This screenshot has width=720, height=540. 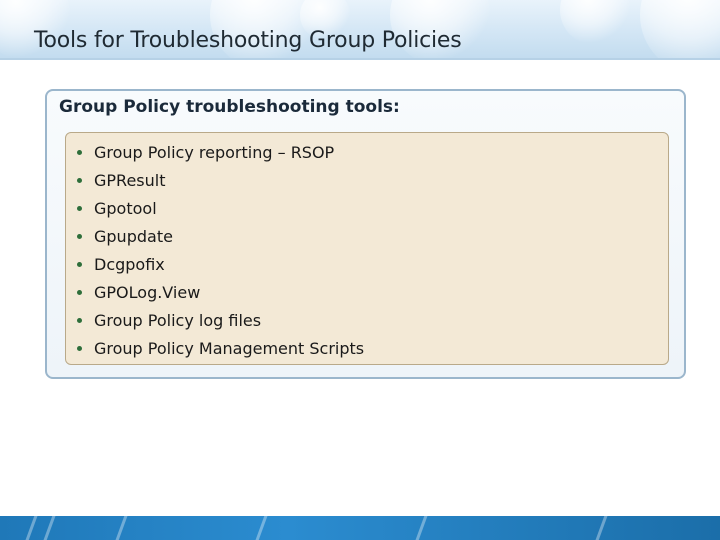 What do you see at coordinates (248, 40) in the screenshot?
I see `slide-title: Tools for Troubleshooting Group Policies` at bounding box center [248, 40].